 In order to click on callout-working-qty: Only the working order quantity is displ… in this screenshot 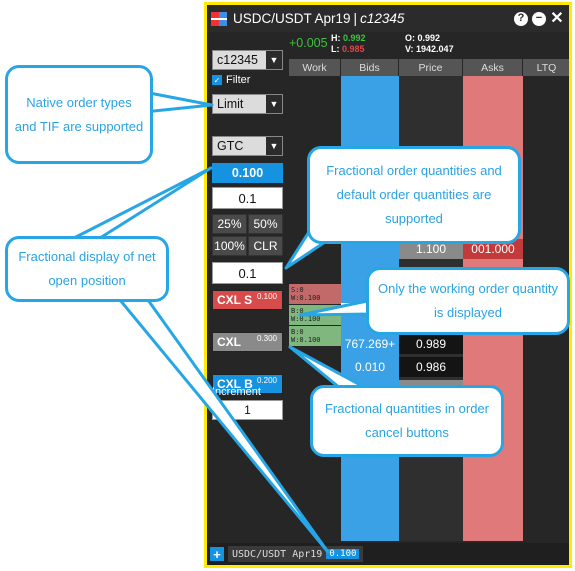, I will do `click(468, 301)`.